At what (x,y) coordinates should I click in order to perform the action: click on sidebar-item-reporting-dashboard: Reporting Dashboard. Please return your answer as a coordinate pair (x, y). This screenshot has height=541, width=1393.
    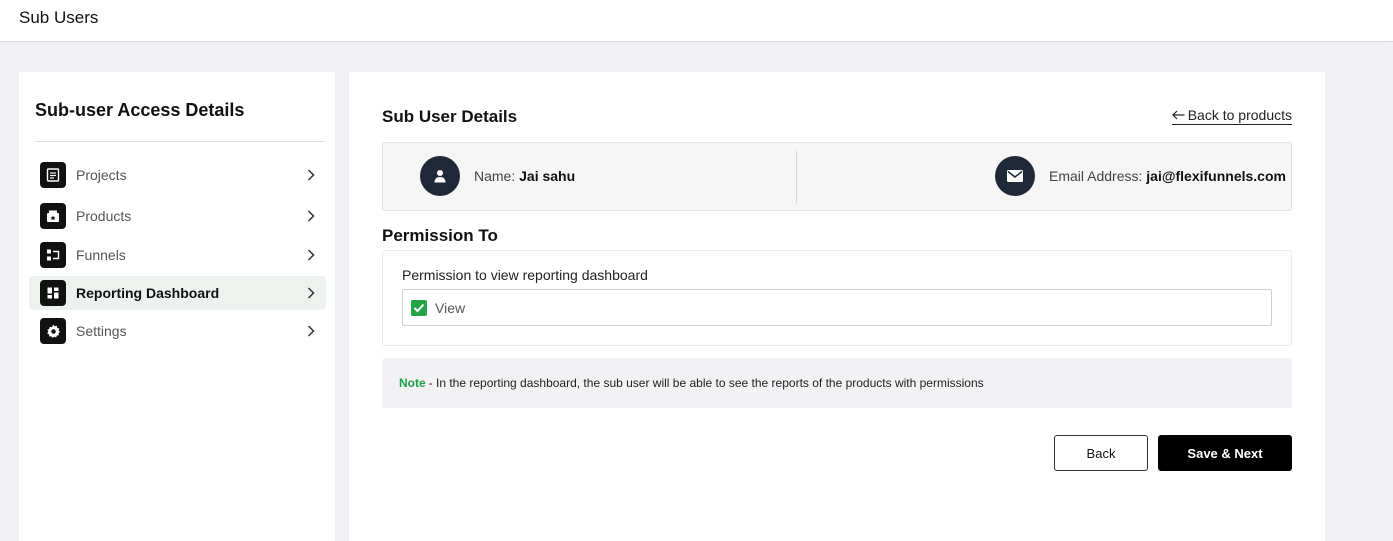
    Looking at the image, I should click on (177, 293).